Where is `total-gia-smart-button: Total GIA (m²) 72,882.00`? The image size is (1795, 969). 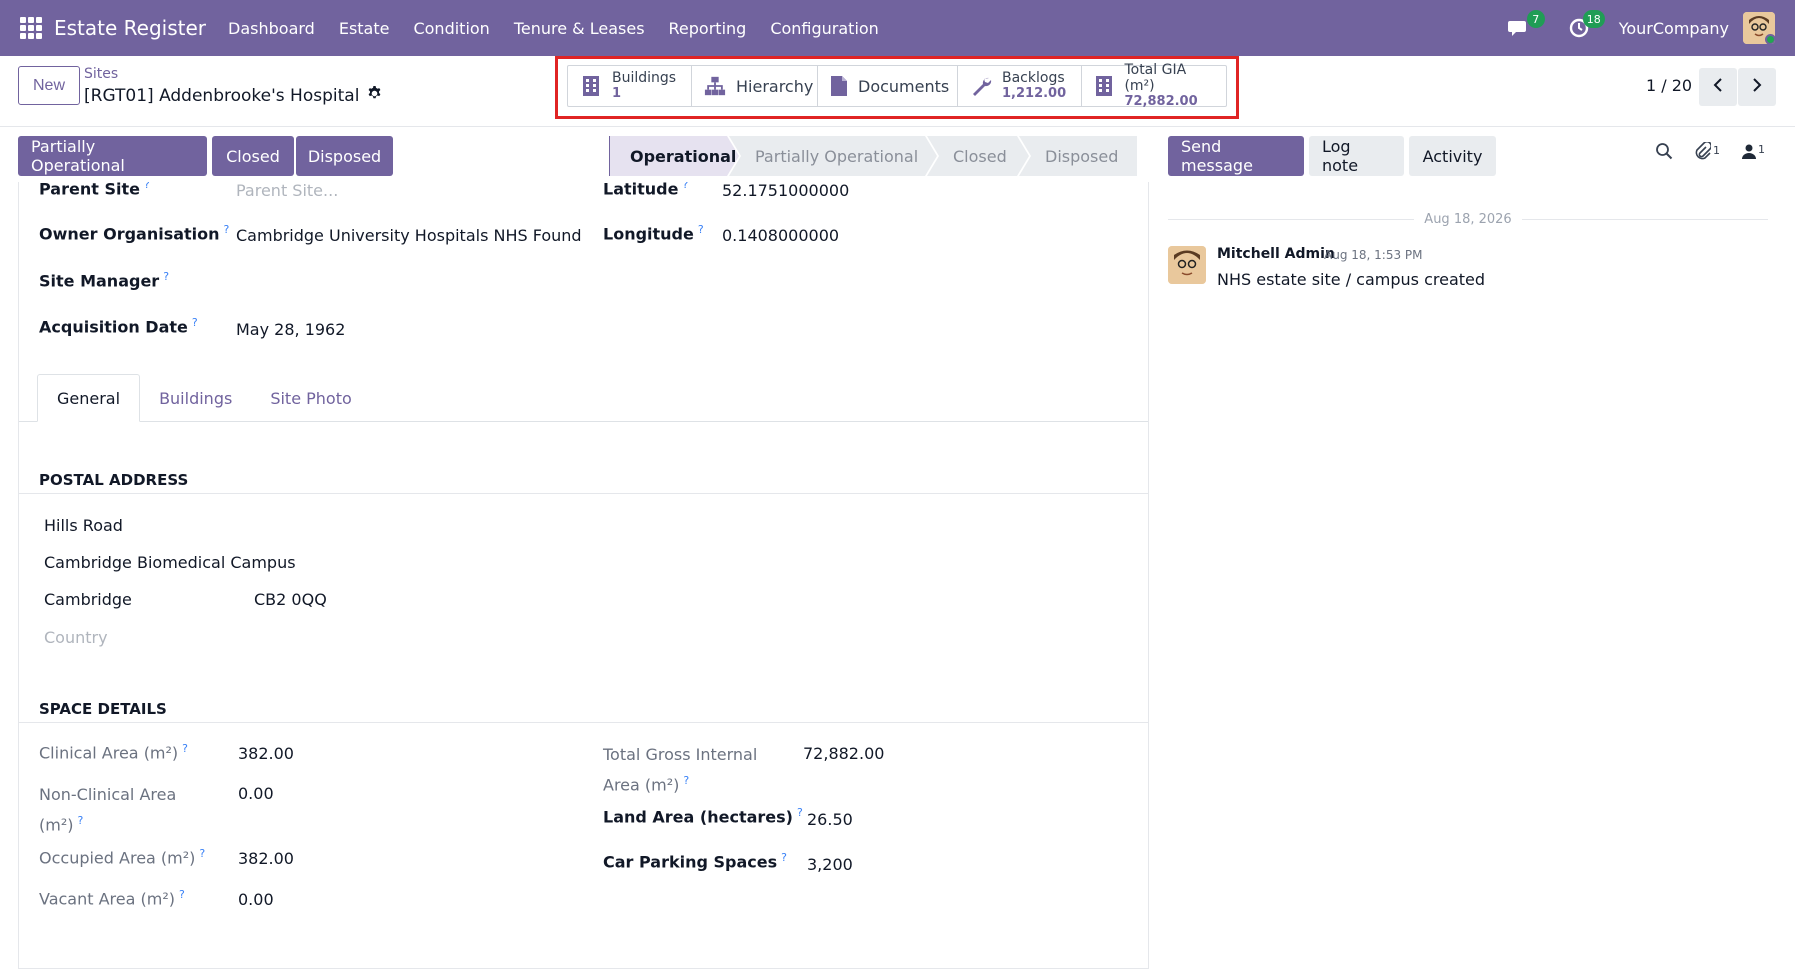
total-gia-smart-button: Total GIA (m²) 72,882.00 is located at coordinates (1154, 85).